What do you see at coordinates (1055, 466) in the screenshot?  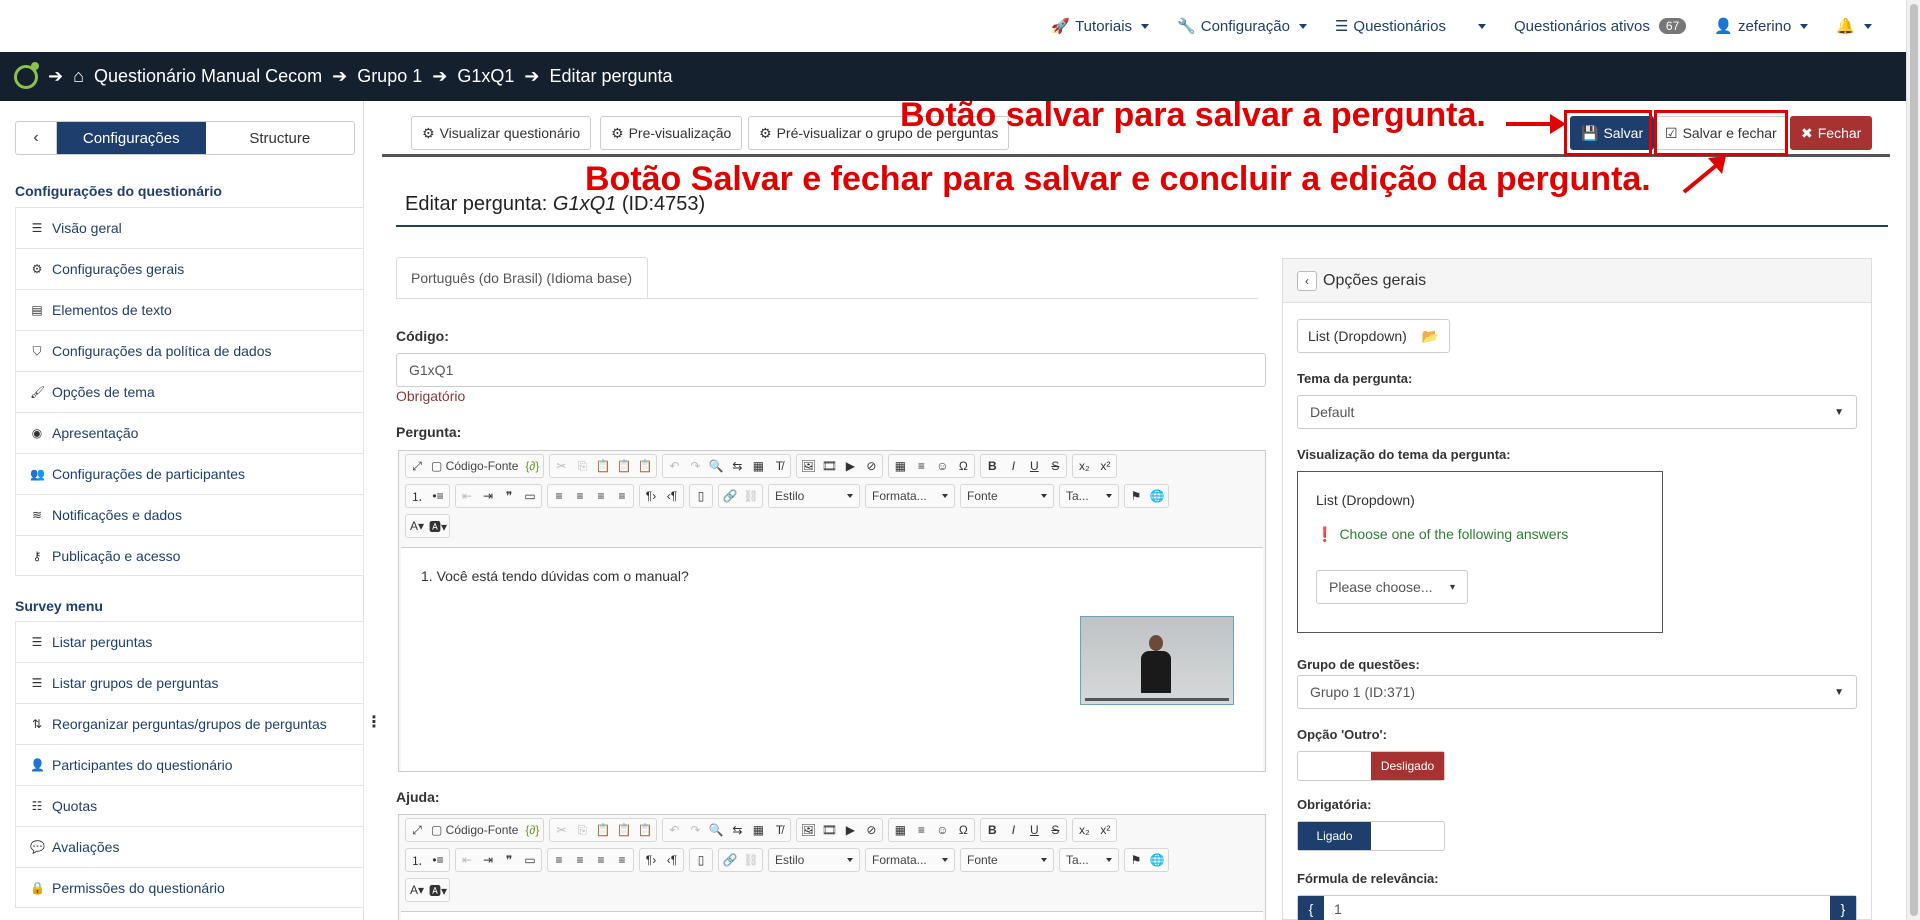 I see `strike-icon: S` at bounding box center [1055, 466].